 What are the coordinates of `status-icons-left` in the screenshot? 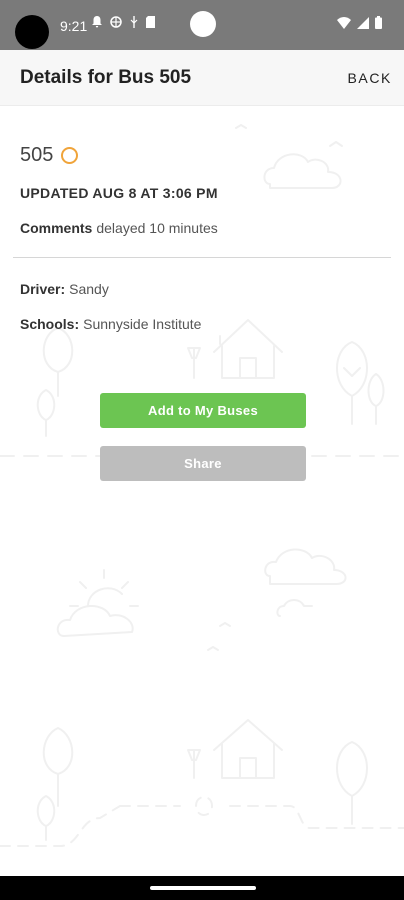 It's located at (123, 22).